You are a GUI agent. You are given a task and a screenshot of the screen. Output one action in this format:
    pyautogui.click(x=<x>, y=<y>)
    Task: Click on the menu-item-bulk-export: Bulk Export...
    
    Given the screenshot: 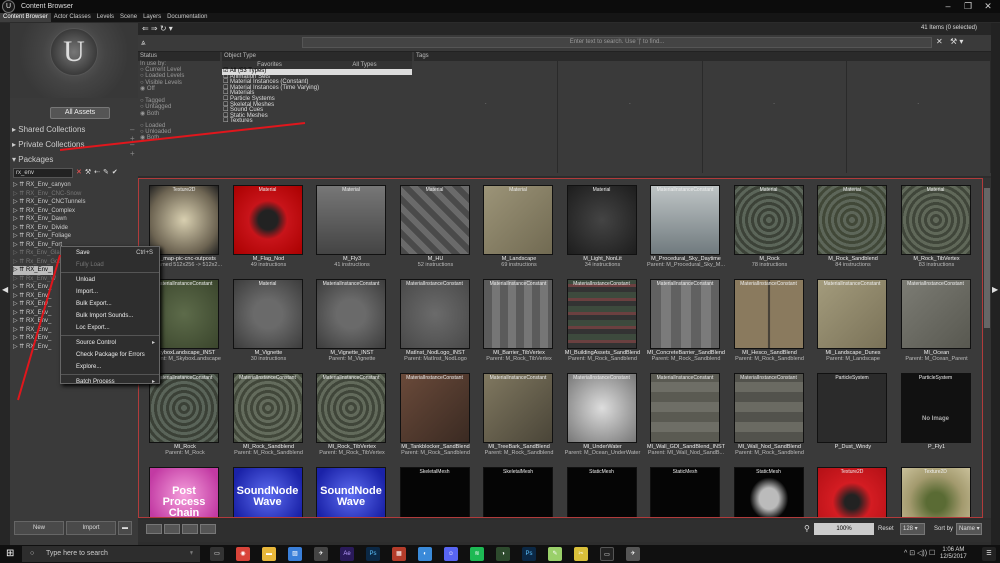 What is the action you would take?
    pyautogui.click(x=110, y=304)
    